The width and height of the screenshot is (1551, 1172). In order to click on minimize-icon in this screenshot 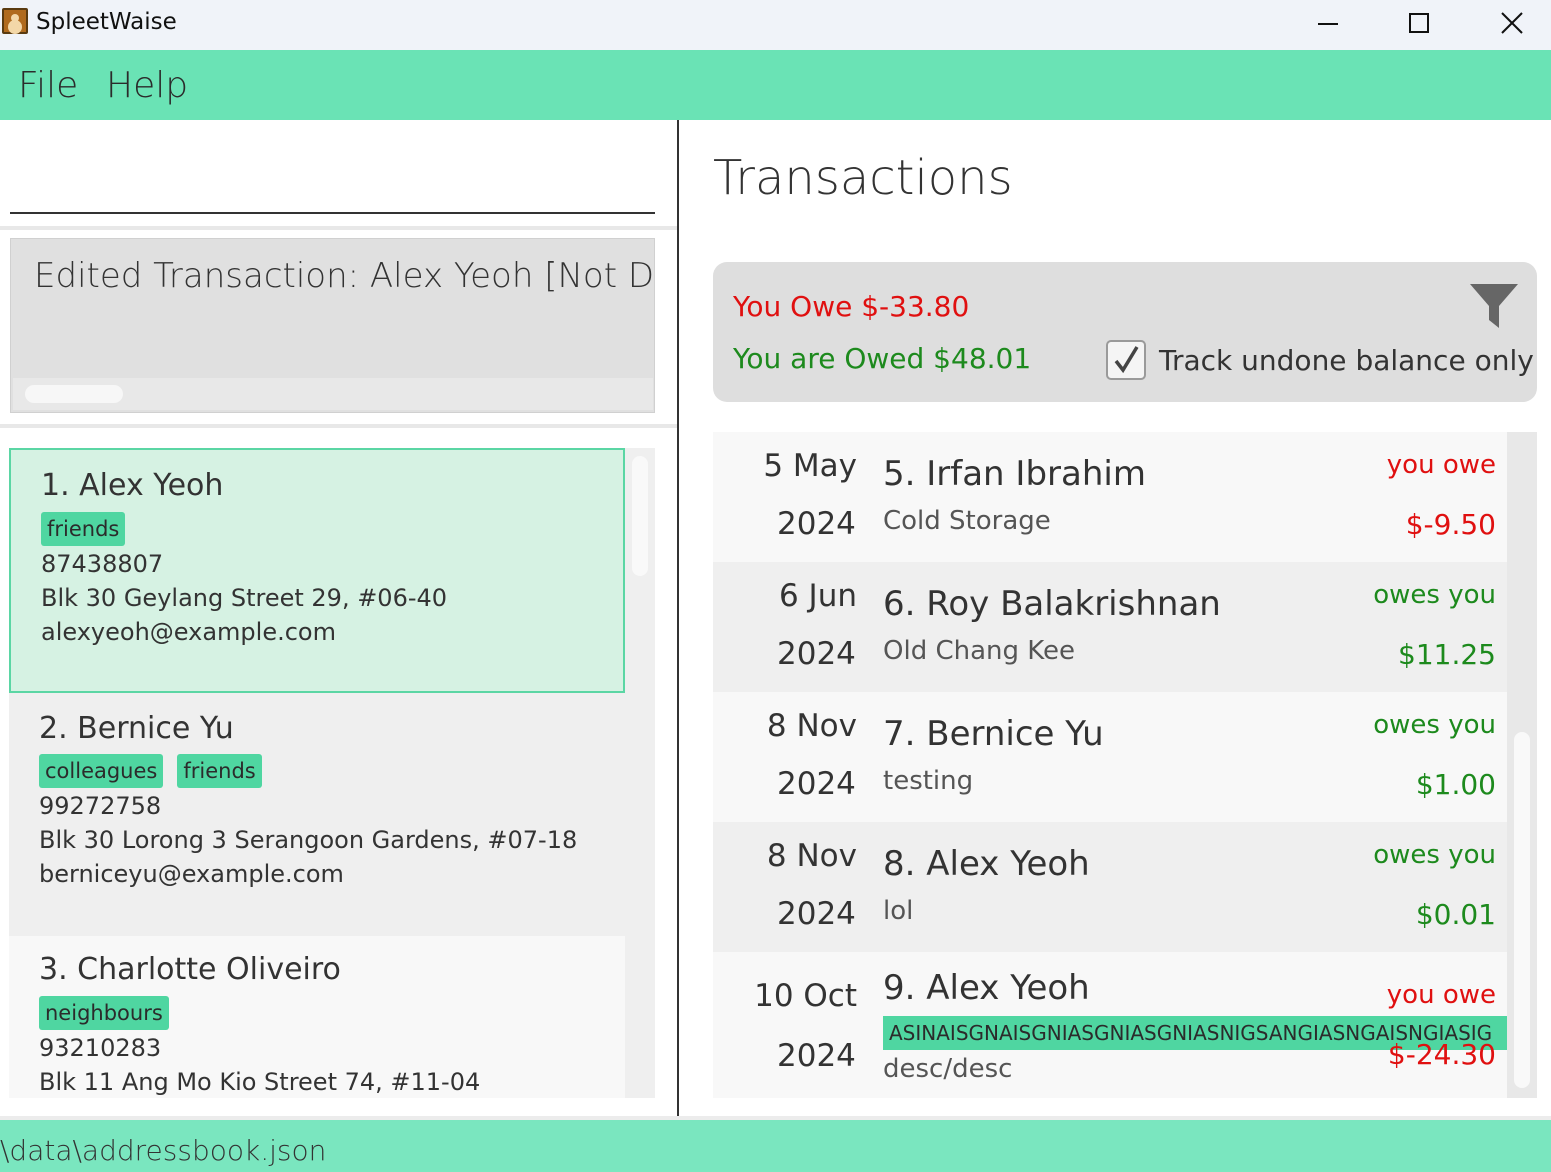, I will do `click(1328, 24)`.